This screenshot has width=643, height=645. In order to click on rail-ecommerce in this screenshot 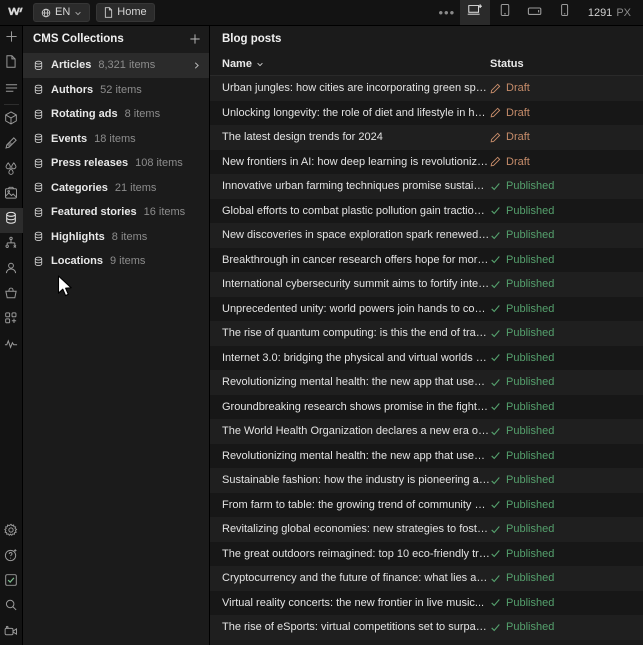, I will do `click(11, 295)`.